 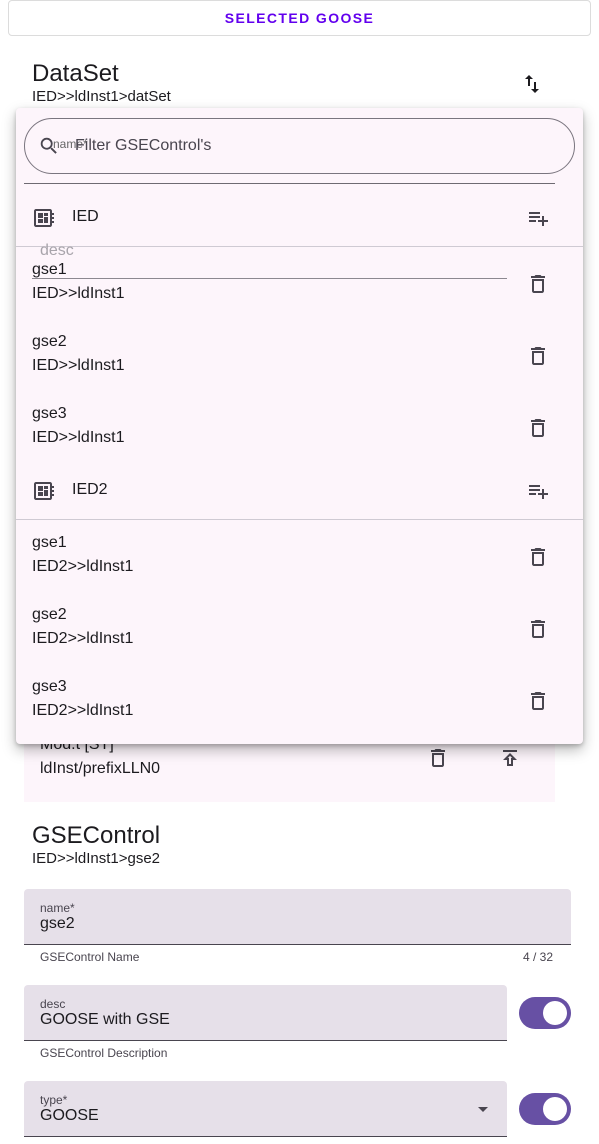 What do you see at coordinates (85, 216) in the screenshot?
I see `group-label: IED` at bounding box center [85, 216].